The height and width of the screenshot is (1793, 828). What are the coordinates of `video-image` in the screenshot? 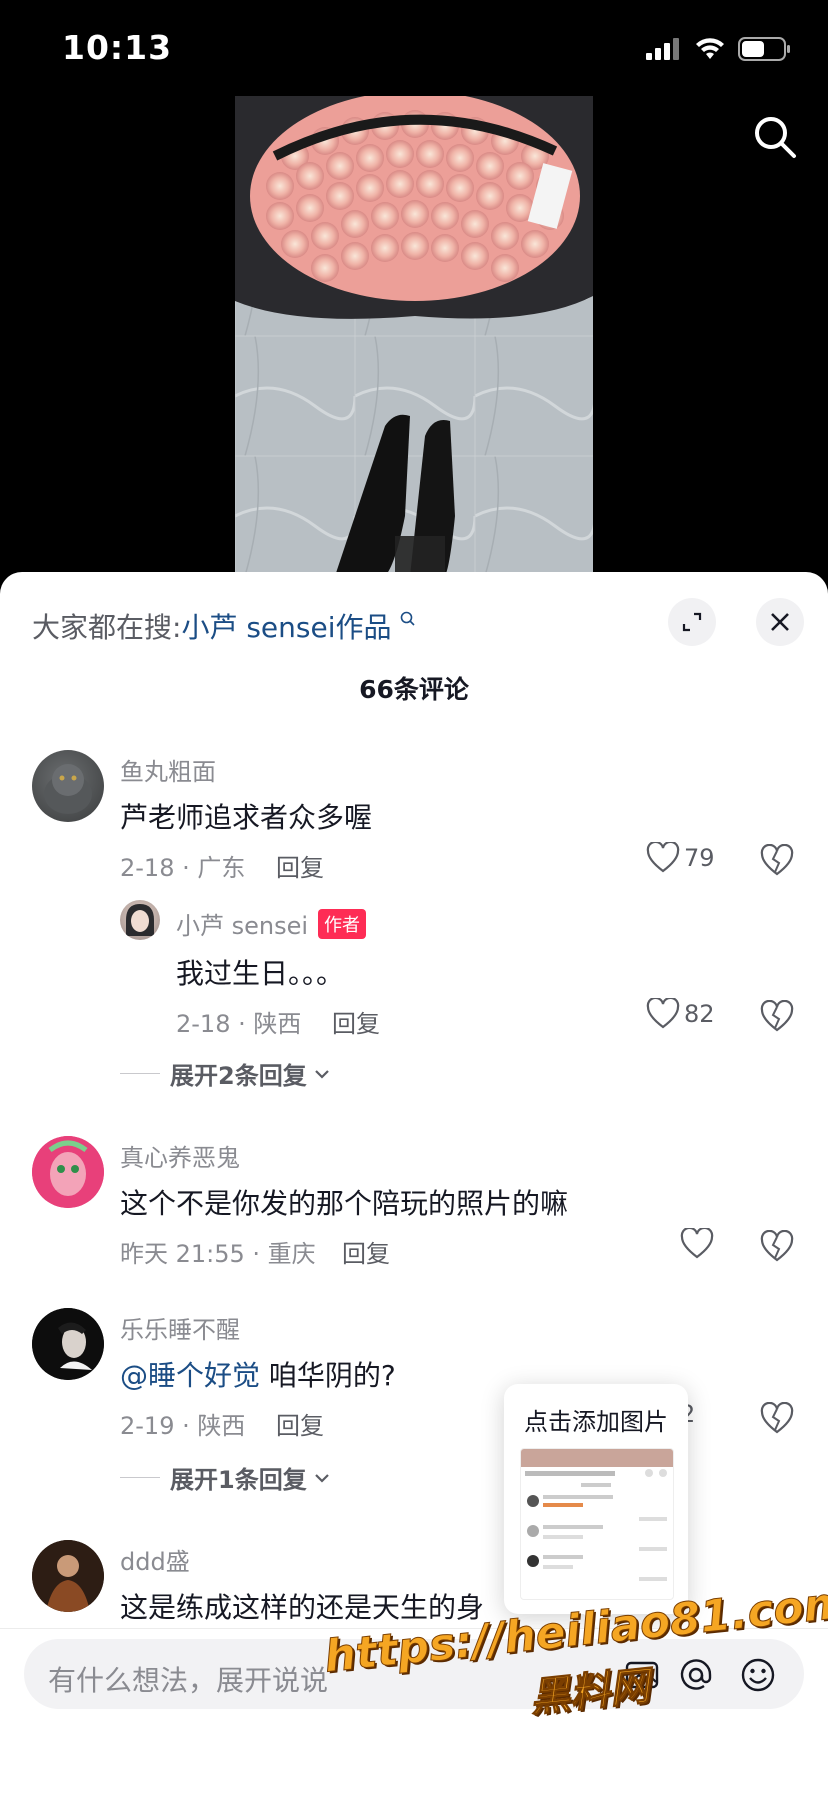 It's located at (414, 336).